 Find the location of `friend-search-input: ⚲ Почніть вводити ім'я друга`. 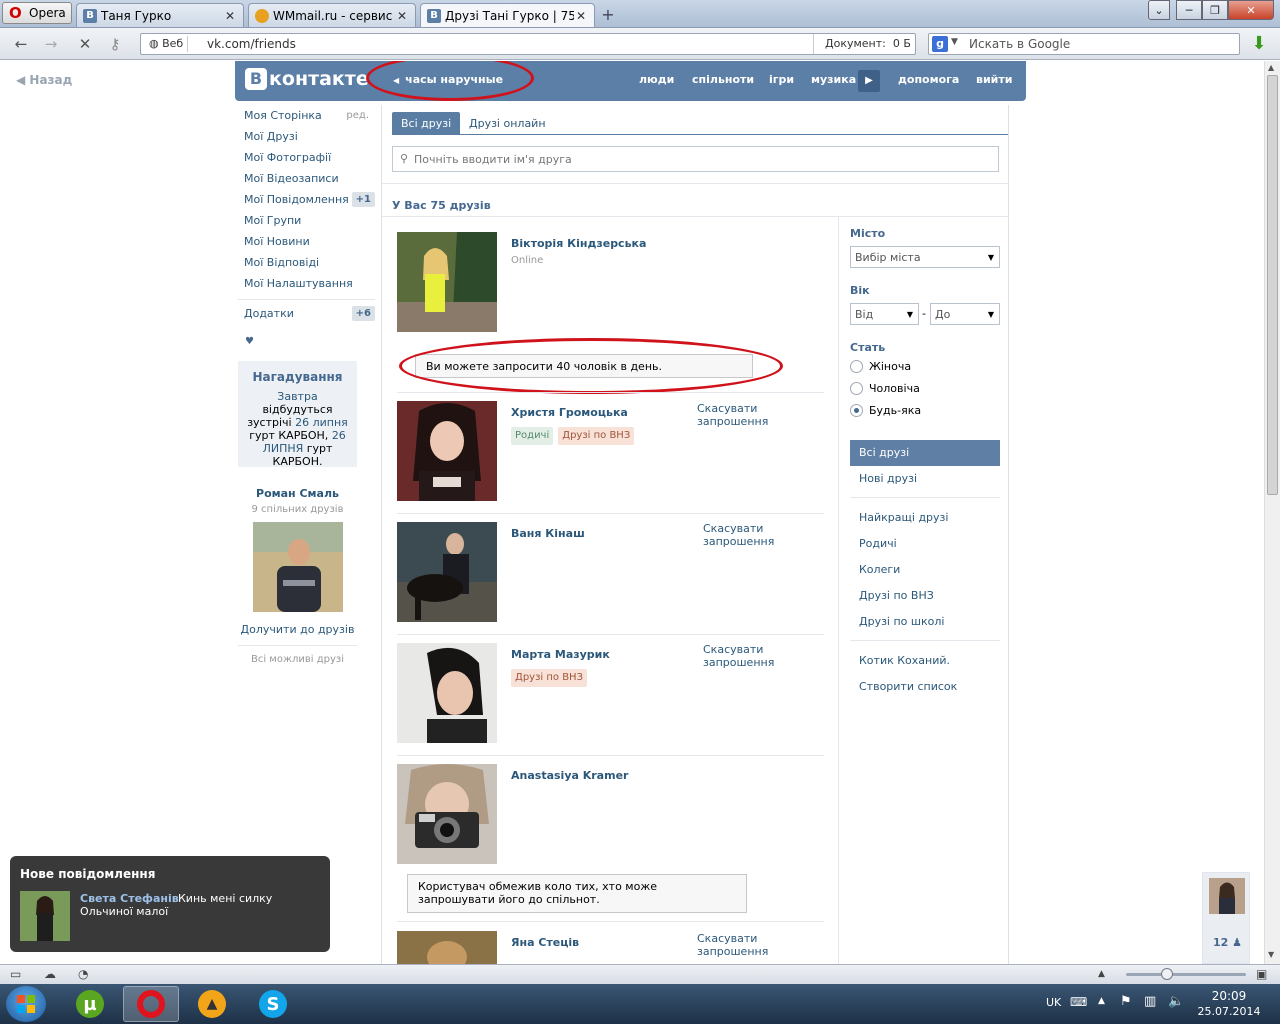

friend-search-input: ⚲ Почніть вводити ім'я друга is located at coordinates (695, 159).